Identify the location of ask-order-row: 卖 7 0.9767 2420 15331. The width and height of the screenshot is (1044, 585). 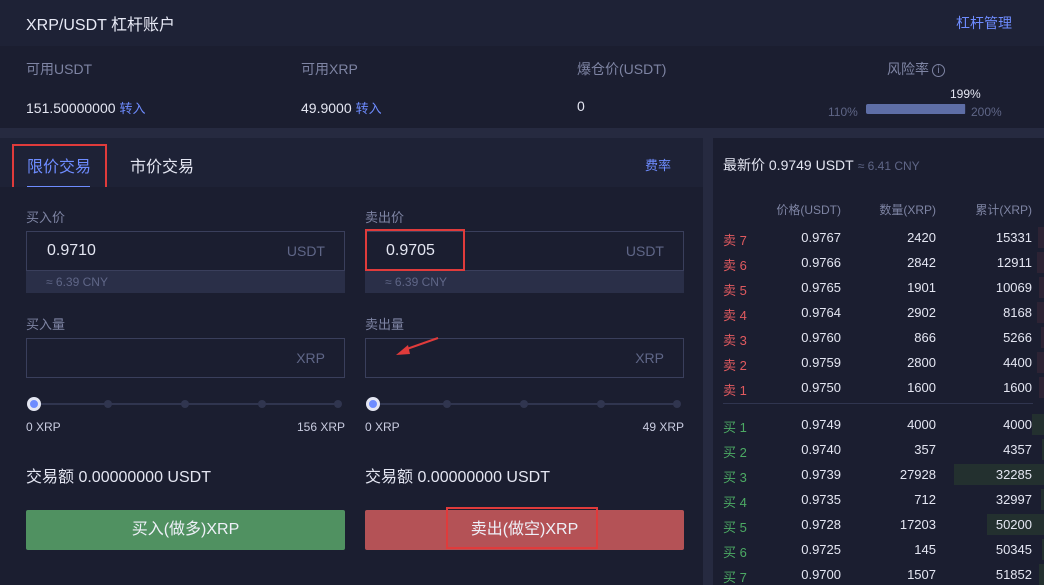
(878, 237).